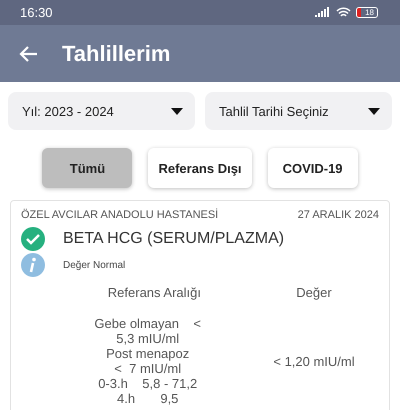 The width and height of the screenshot is (400, 410). I want to click on filter-tab: COVID-19, so click(313, 168).